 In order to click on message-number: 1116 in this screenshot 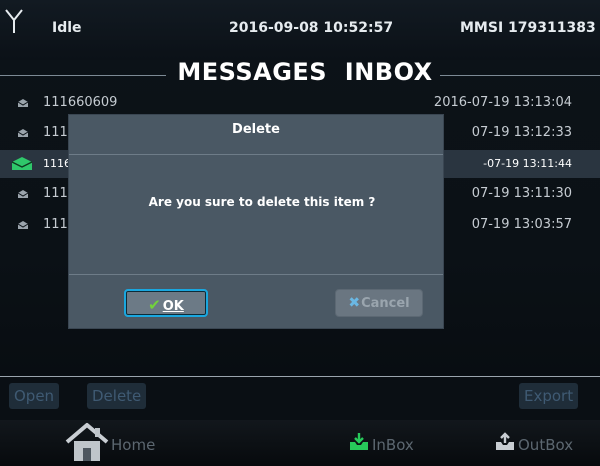, I will do `click(57, 163)`.